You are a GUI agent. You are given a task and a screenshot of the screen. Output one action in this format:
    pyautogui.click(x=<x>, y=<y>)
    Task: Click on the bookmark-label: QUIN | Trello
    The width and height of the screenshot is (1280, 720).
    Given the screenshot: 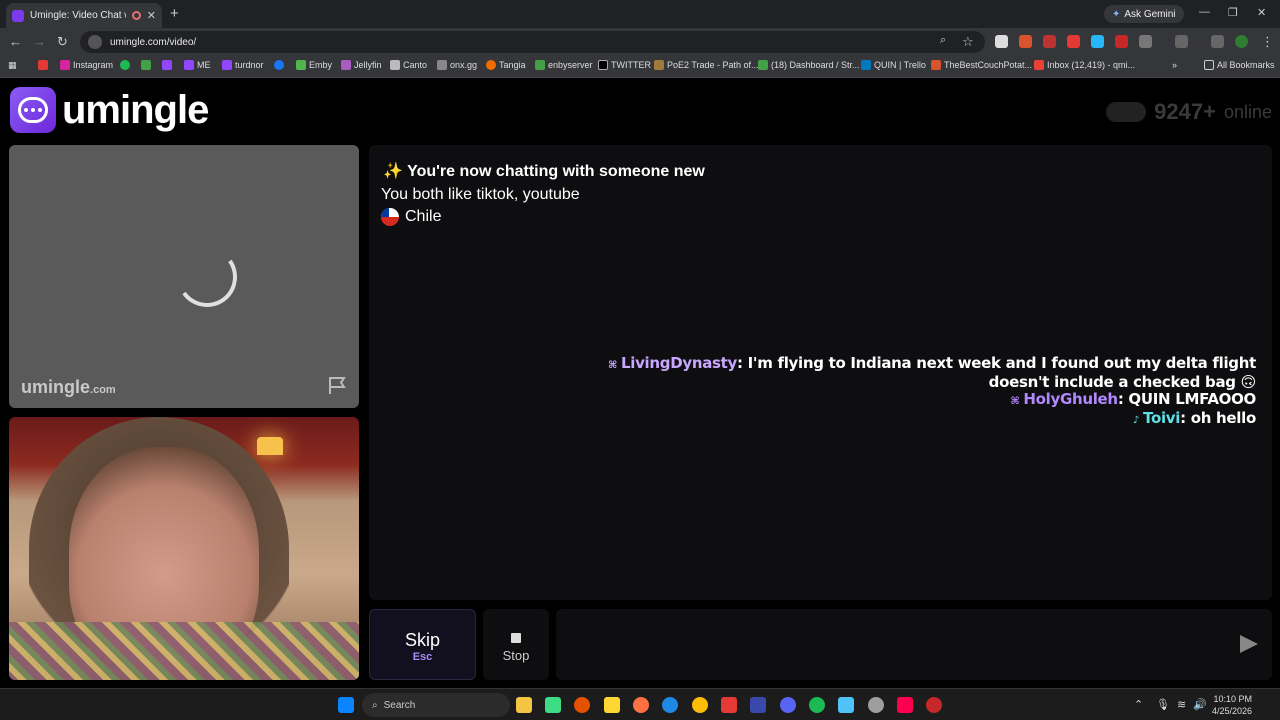 What is the action you would take?
    pyautogui.click(x=900, y=65)
    